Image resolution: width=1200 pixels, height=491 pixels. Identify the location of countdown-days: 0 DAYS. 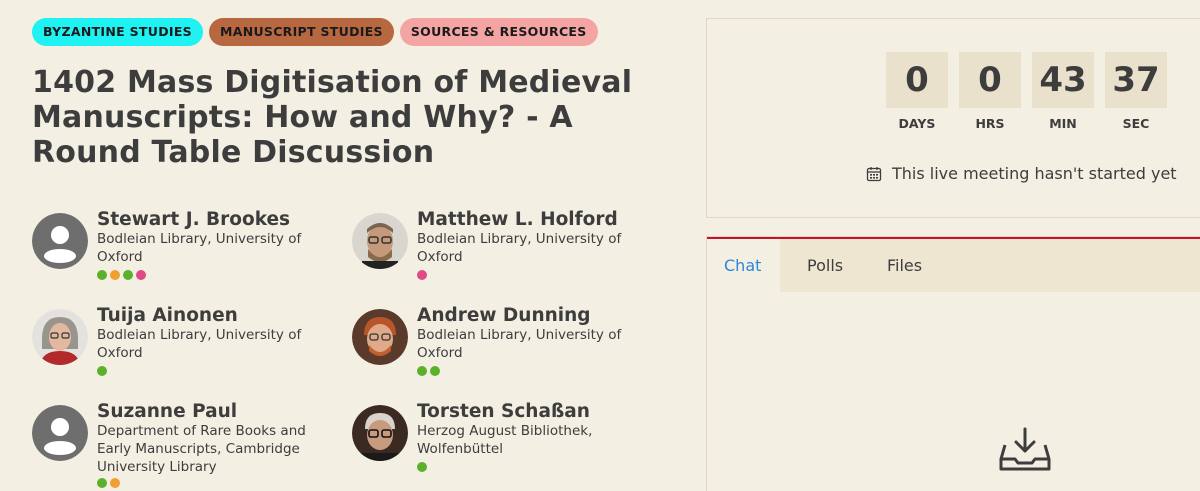
(917, 91).